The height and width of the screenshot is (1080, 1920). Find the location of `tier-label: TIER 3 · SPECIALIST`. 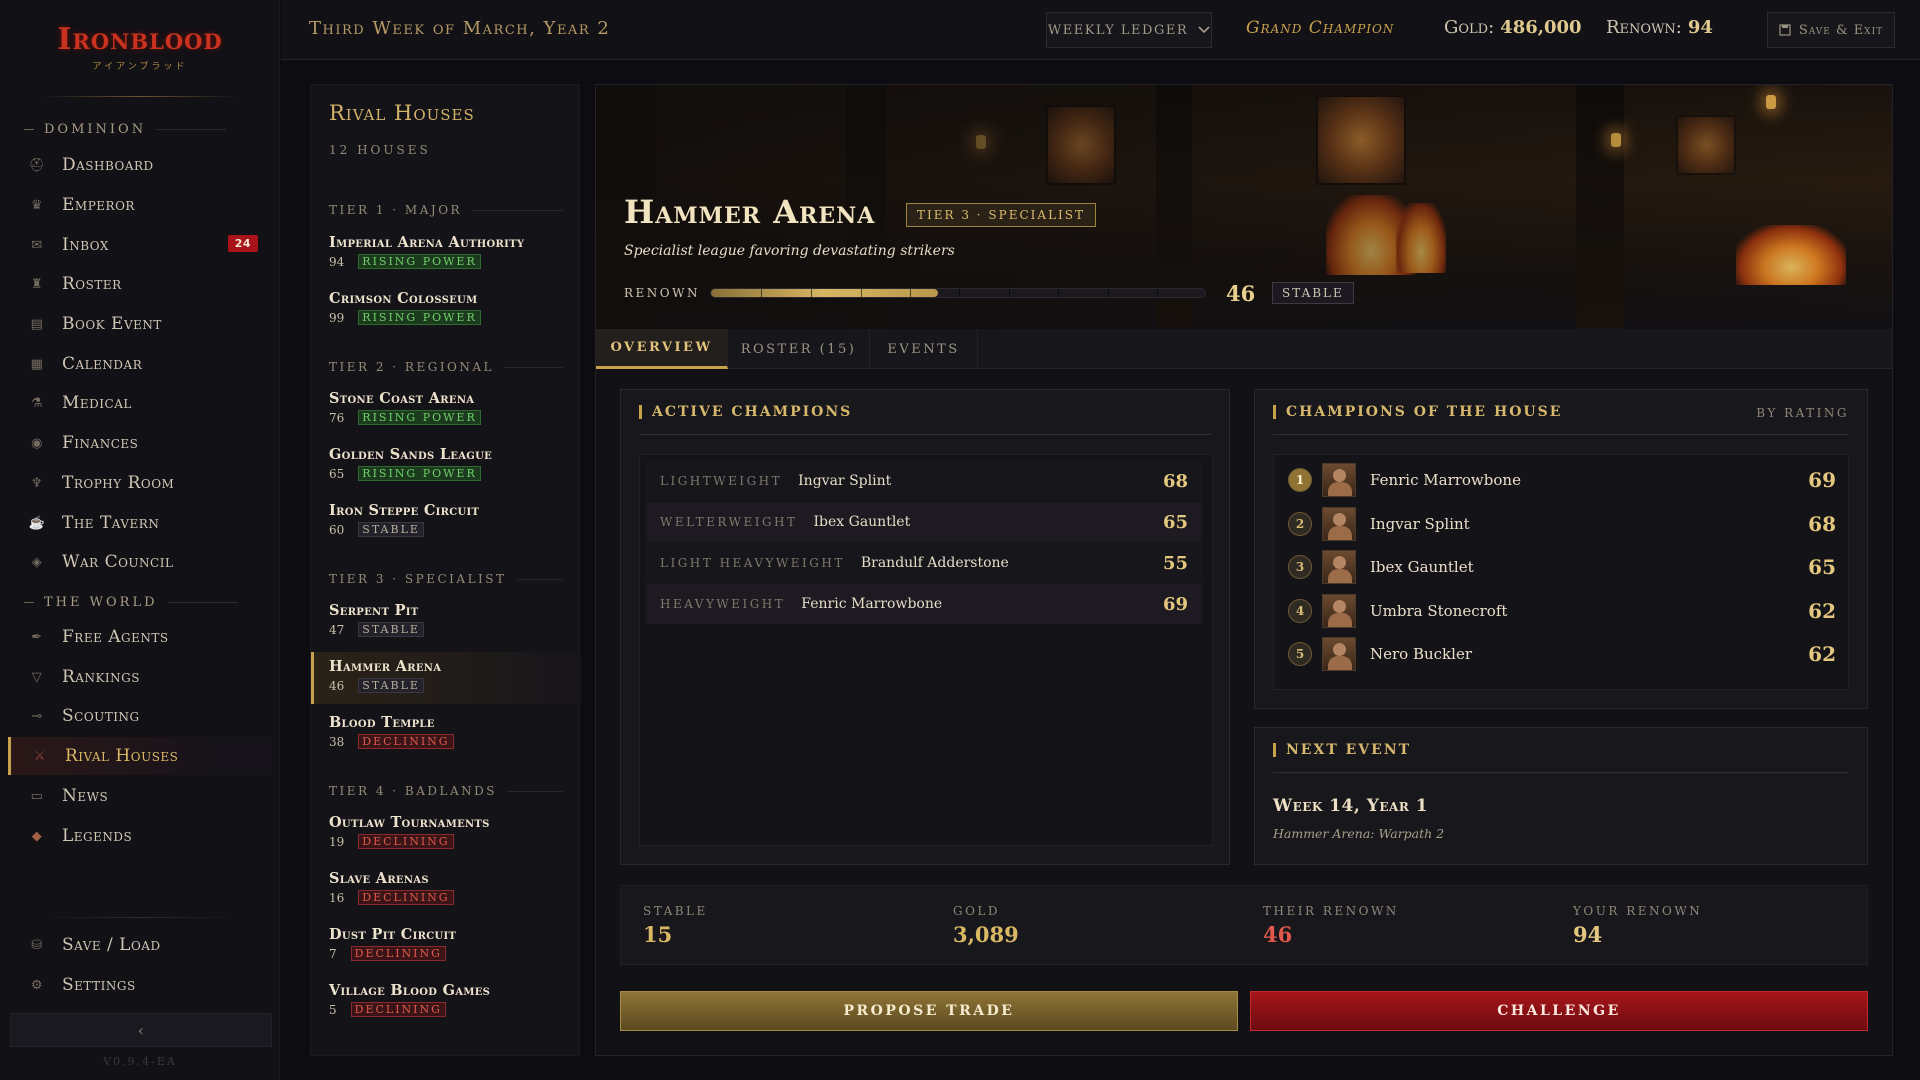

tier-label: TIER 3 · SPECIALIST is located at coordinates (418, 579).